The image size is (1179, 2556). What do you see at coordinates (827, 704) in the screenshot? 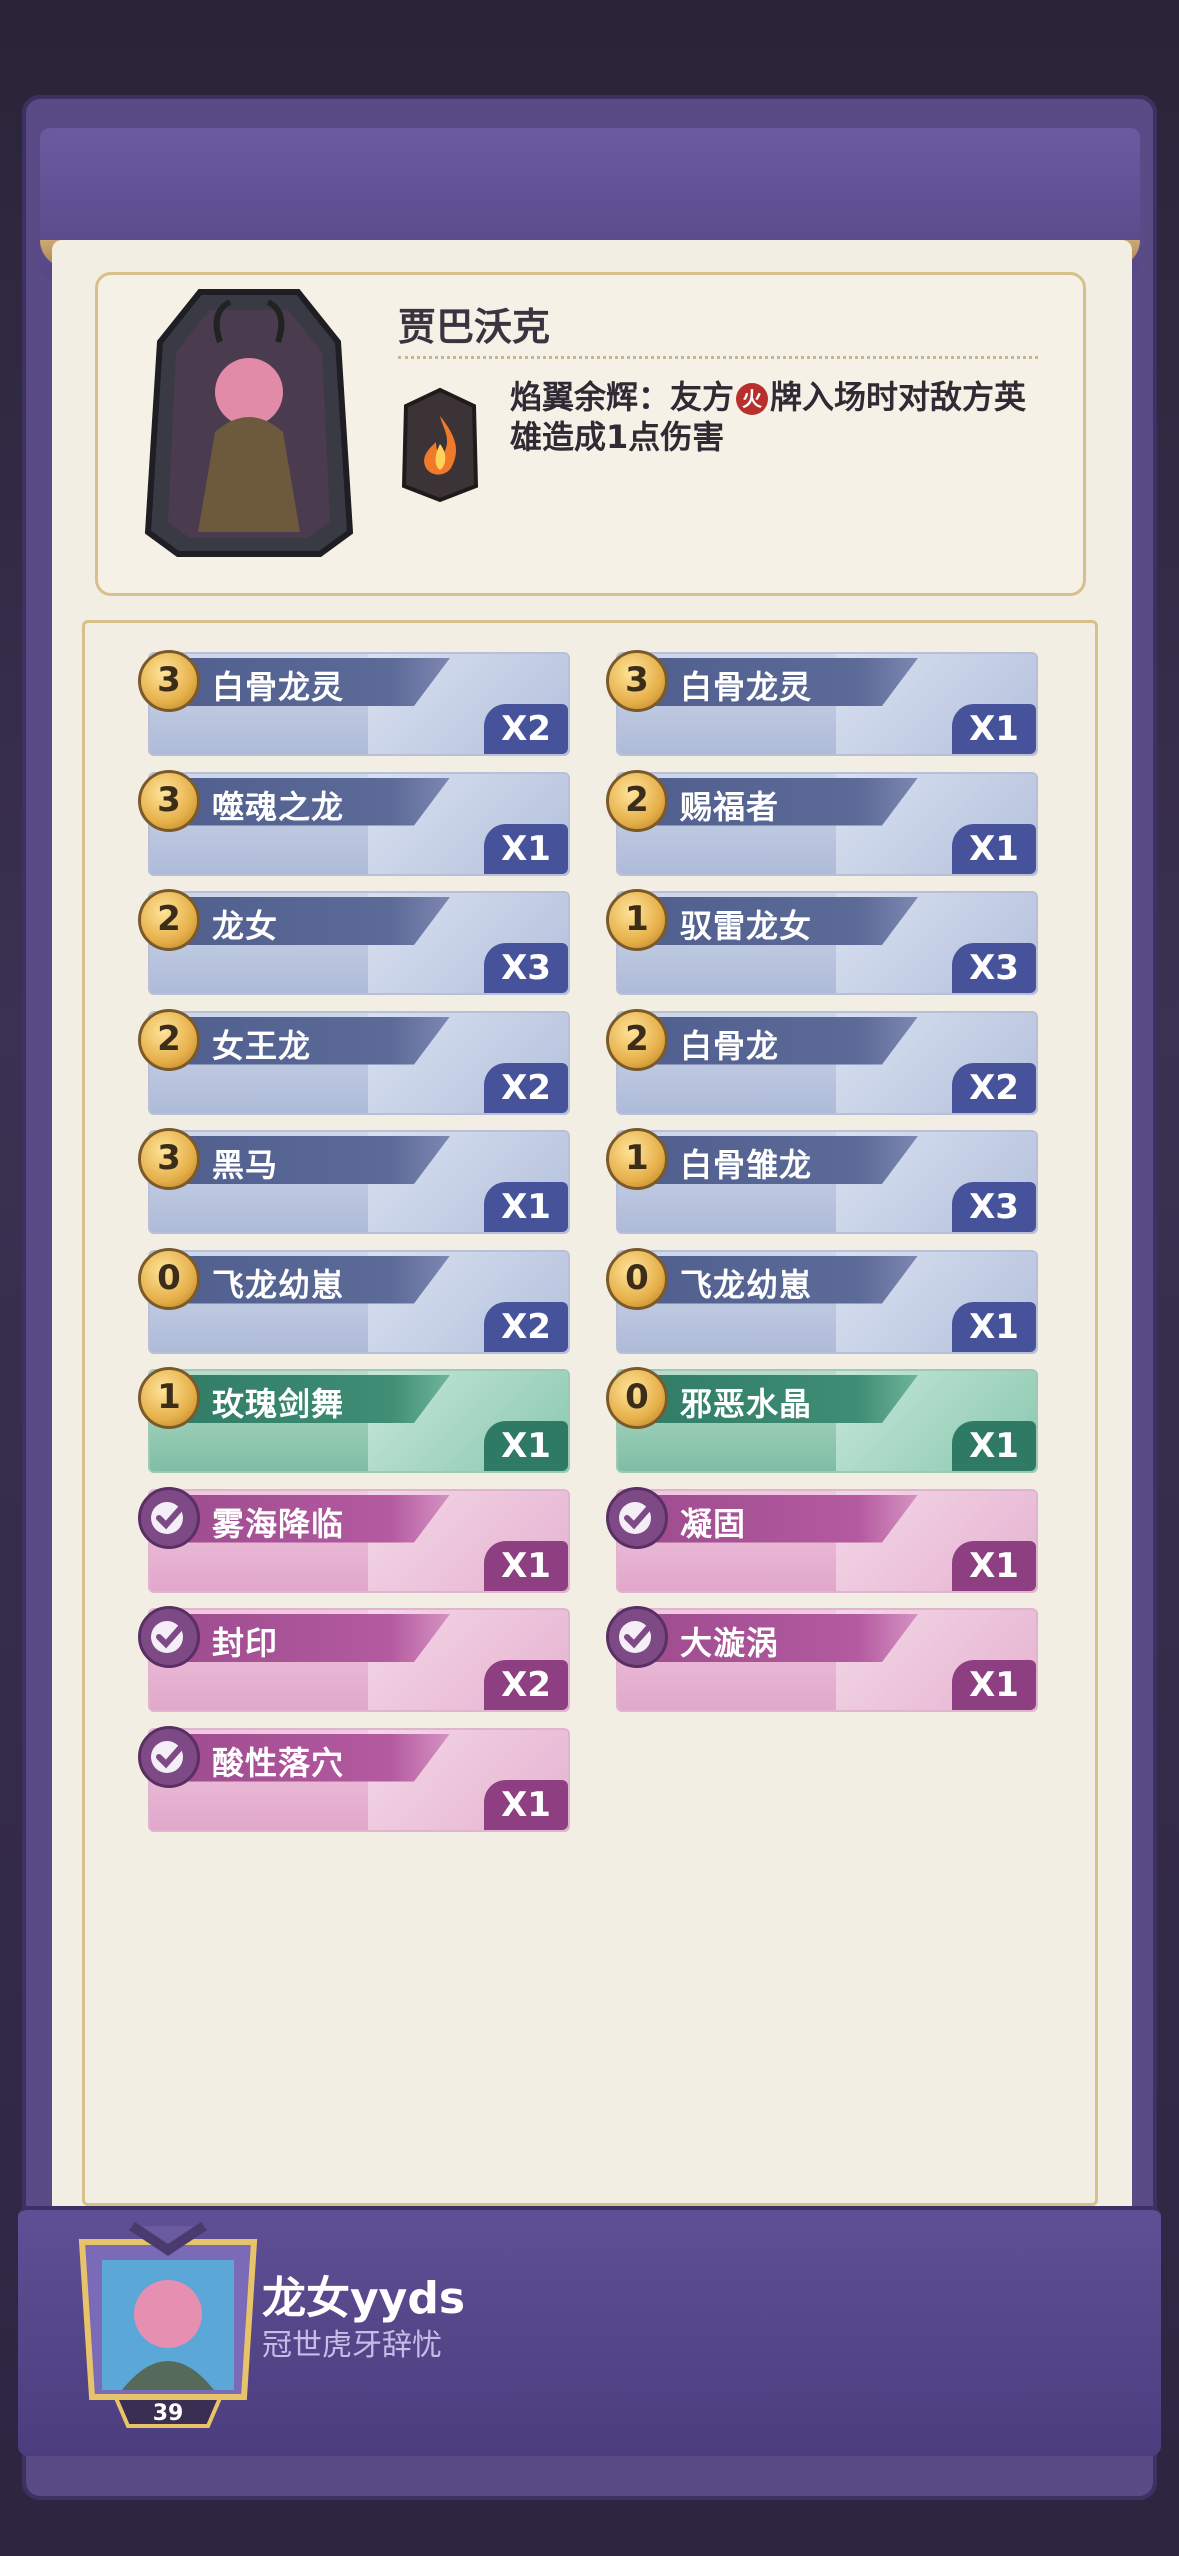
I see `card-body: 白骨龙灵 X1` at bounding box center [827, 704].